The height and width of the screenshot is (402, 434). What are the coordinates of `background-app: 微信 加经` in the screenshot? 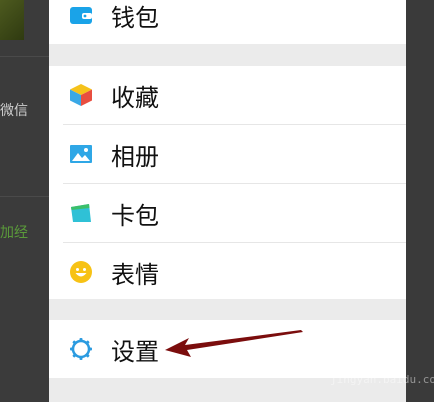 It's located at (24, 201).